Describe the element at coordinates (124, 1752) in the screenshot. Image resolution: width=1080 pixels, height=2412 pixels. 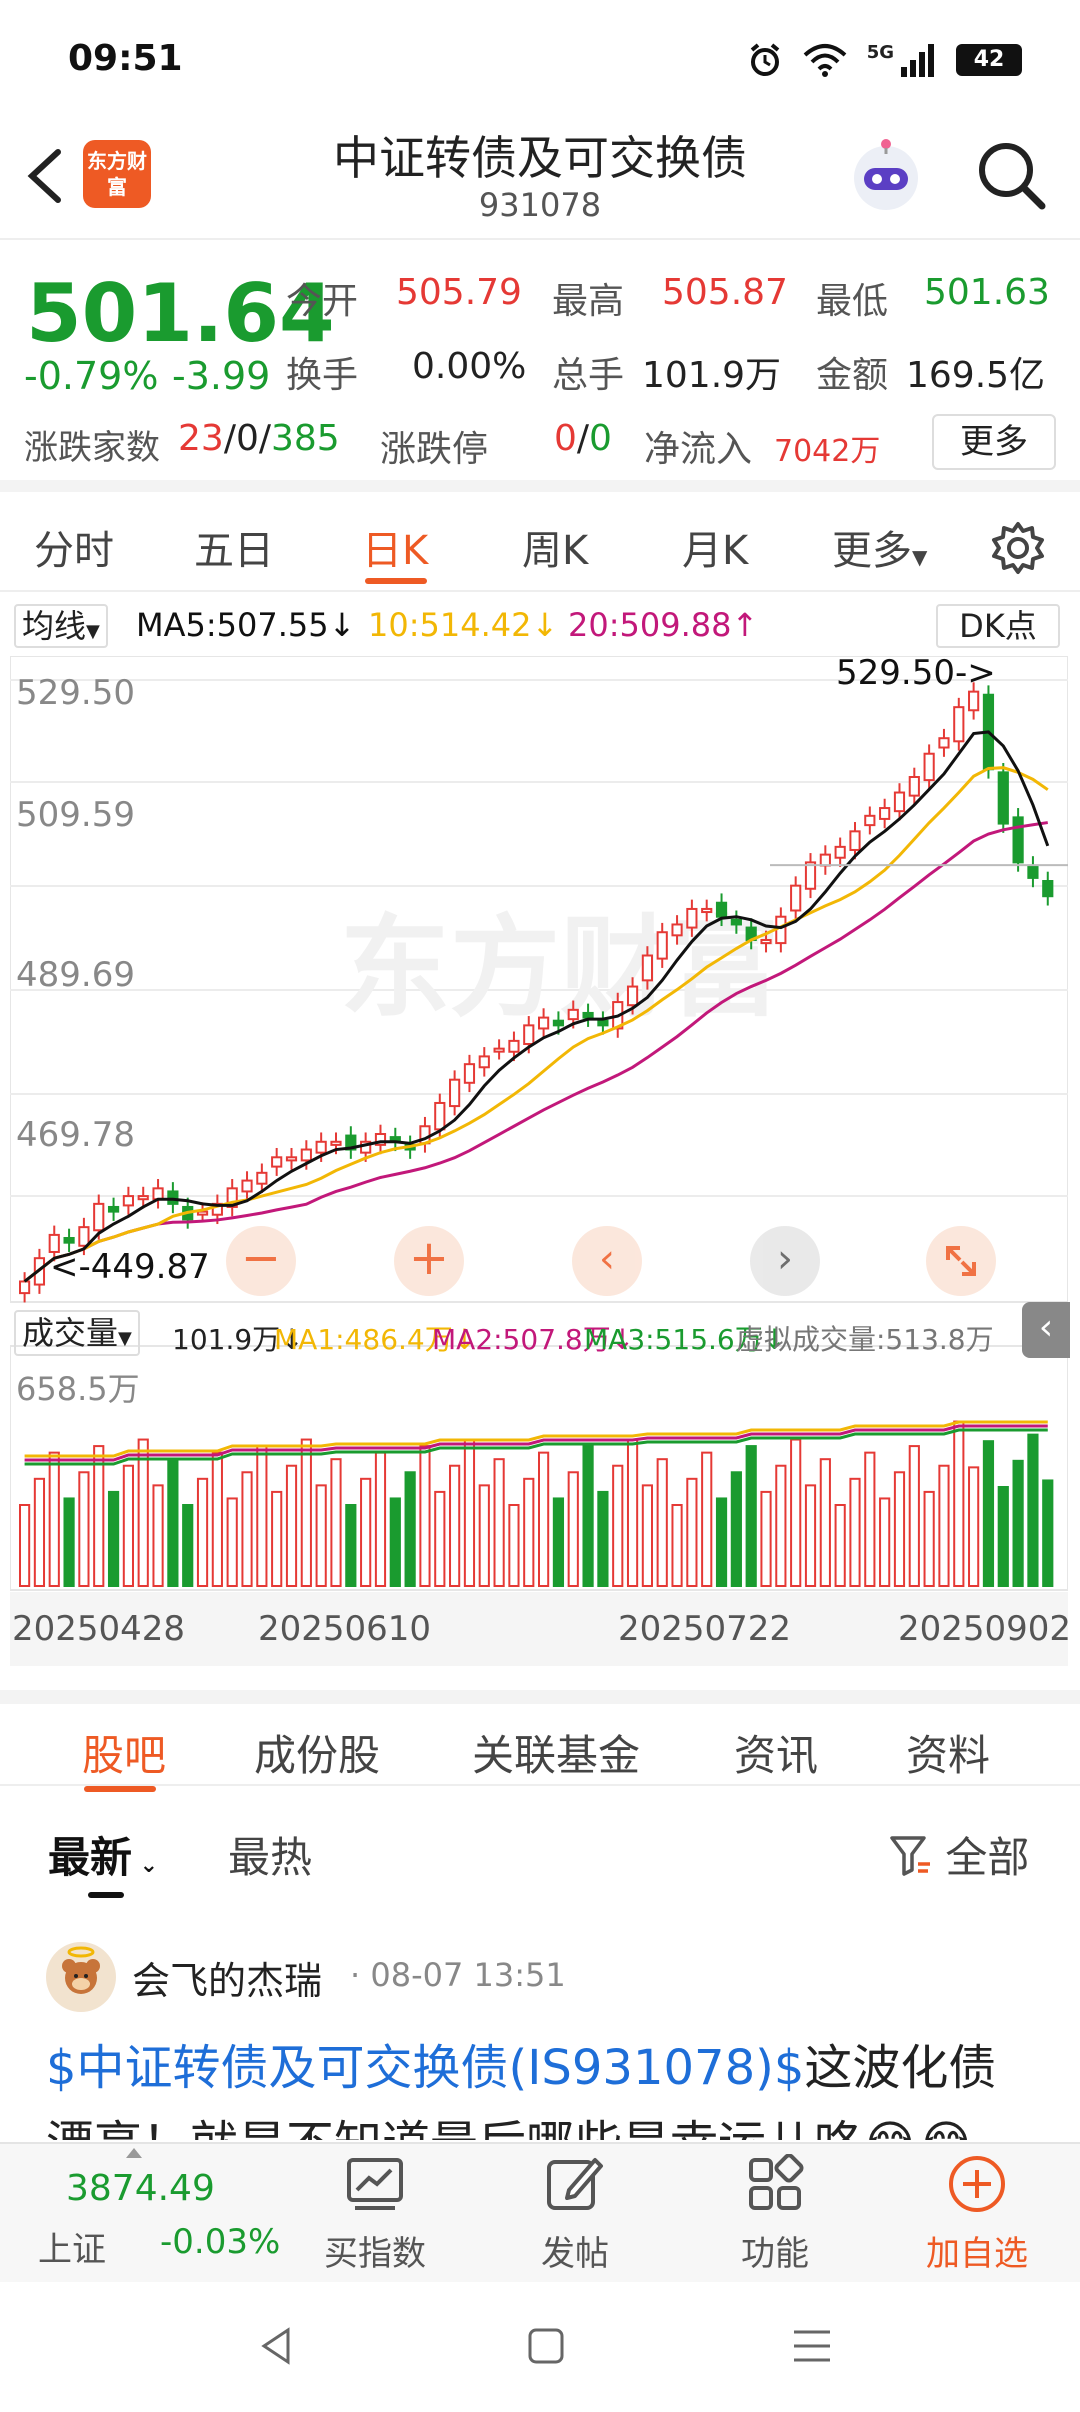
I see `tab-stock-bar: 股吧` at that location.